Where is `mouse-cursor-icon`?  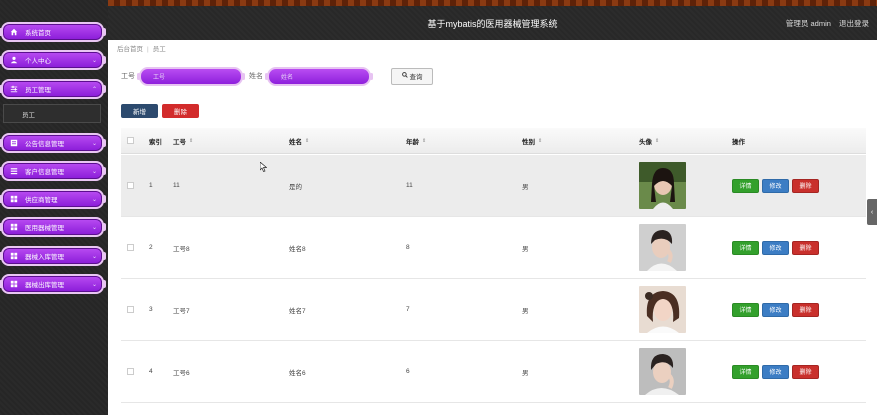 mouse-cursor-icon is located at coordinates (263, 167).